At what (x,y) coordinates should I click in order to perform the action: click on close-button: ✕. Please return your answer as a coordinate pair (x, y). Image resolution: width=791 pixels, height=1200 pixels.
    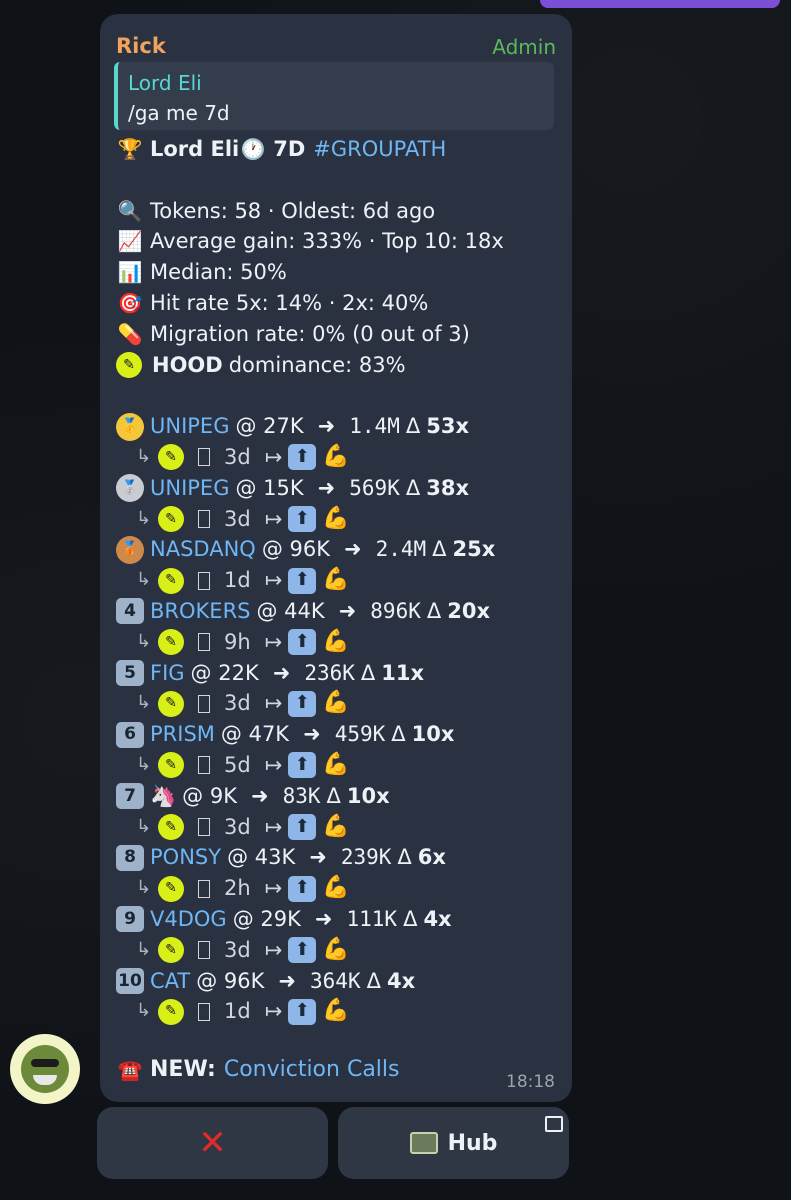
    Looking at the image, I should click on (212, 1143).